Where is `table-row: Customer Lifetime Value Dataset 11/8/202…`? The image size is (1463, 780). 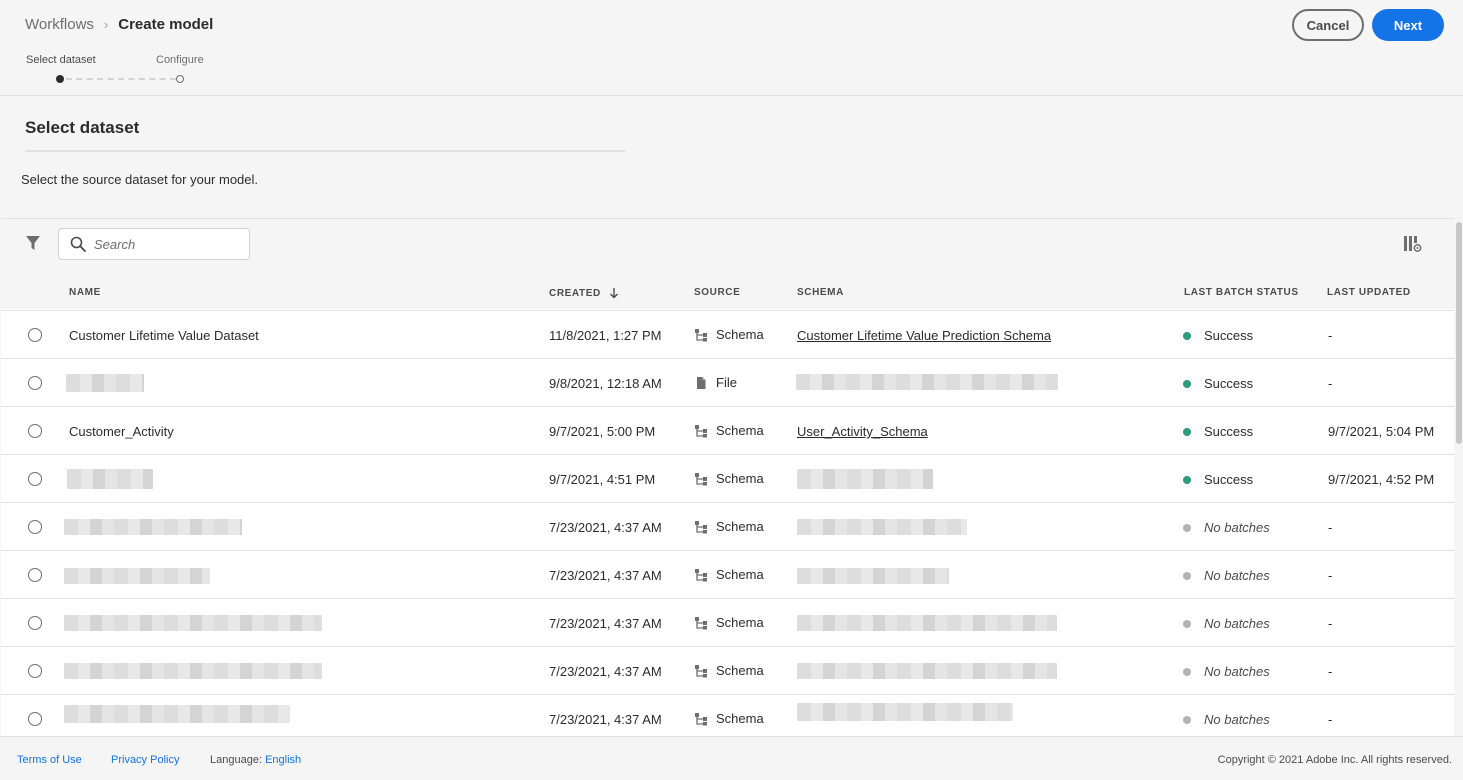 table-row: Customer Lifetime Value Dataset 11/8/202… is located at coordinates (727, 334).